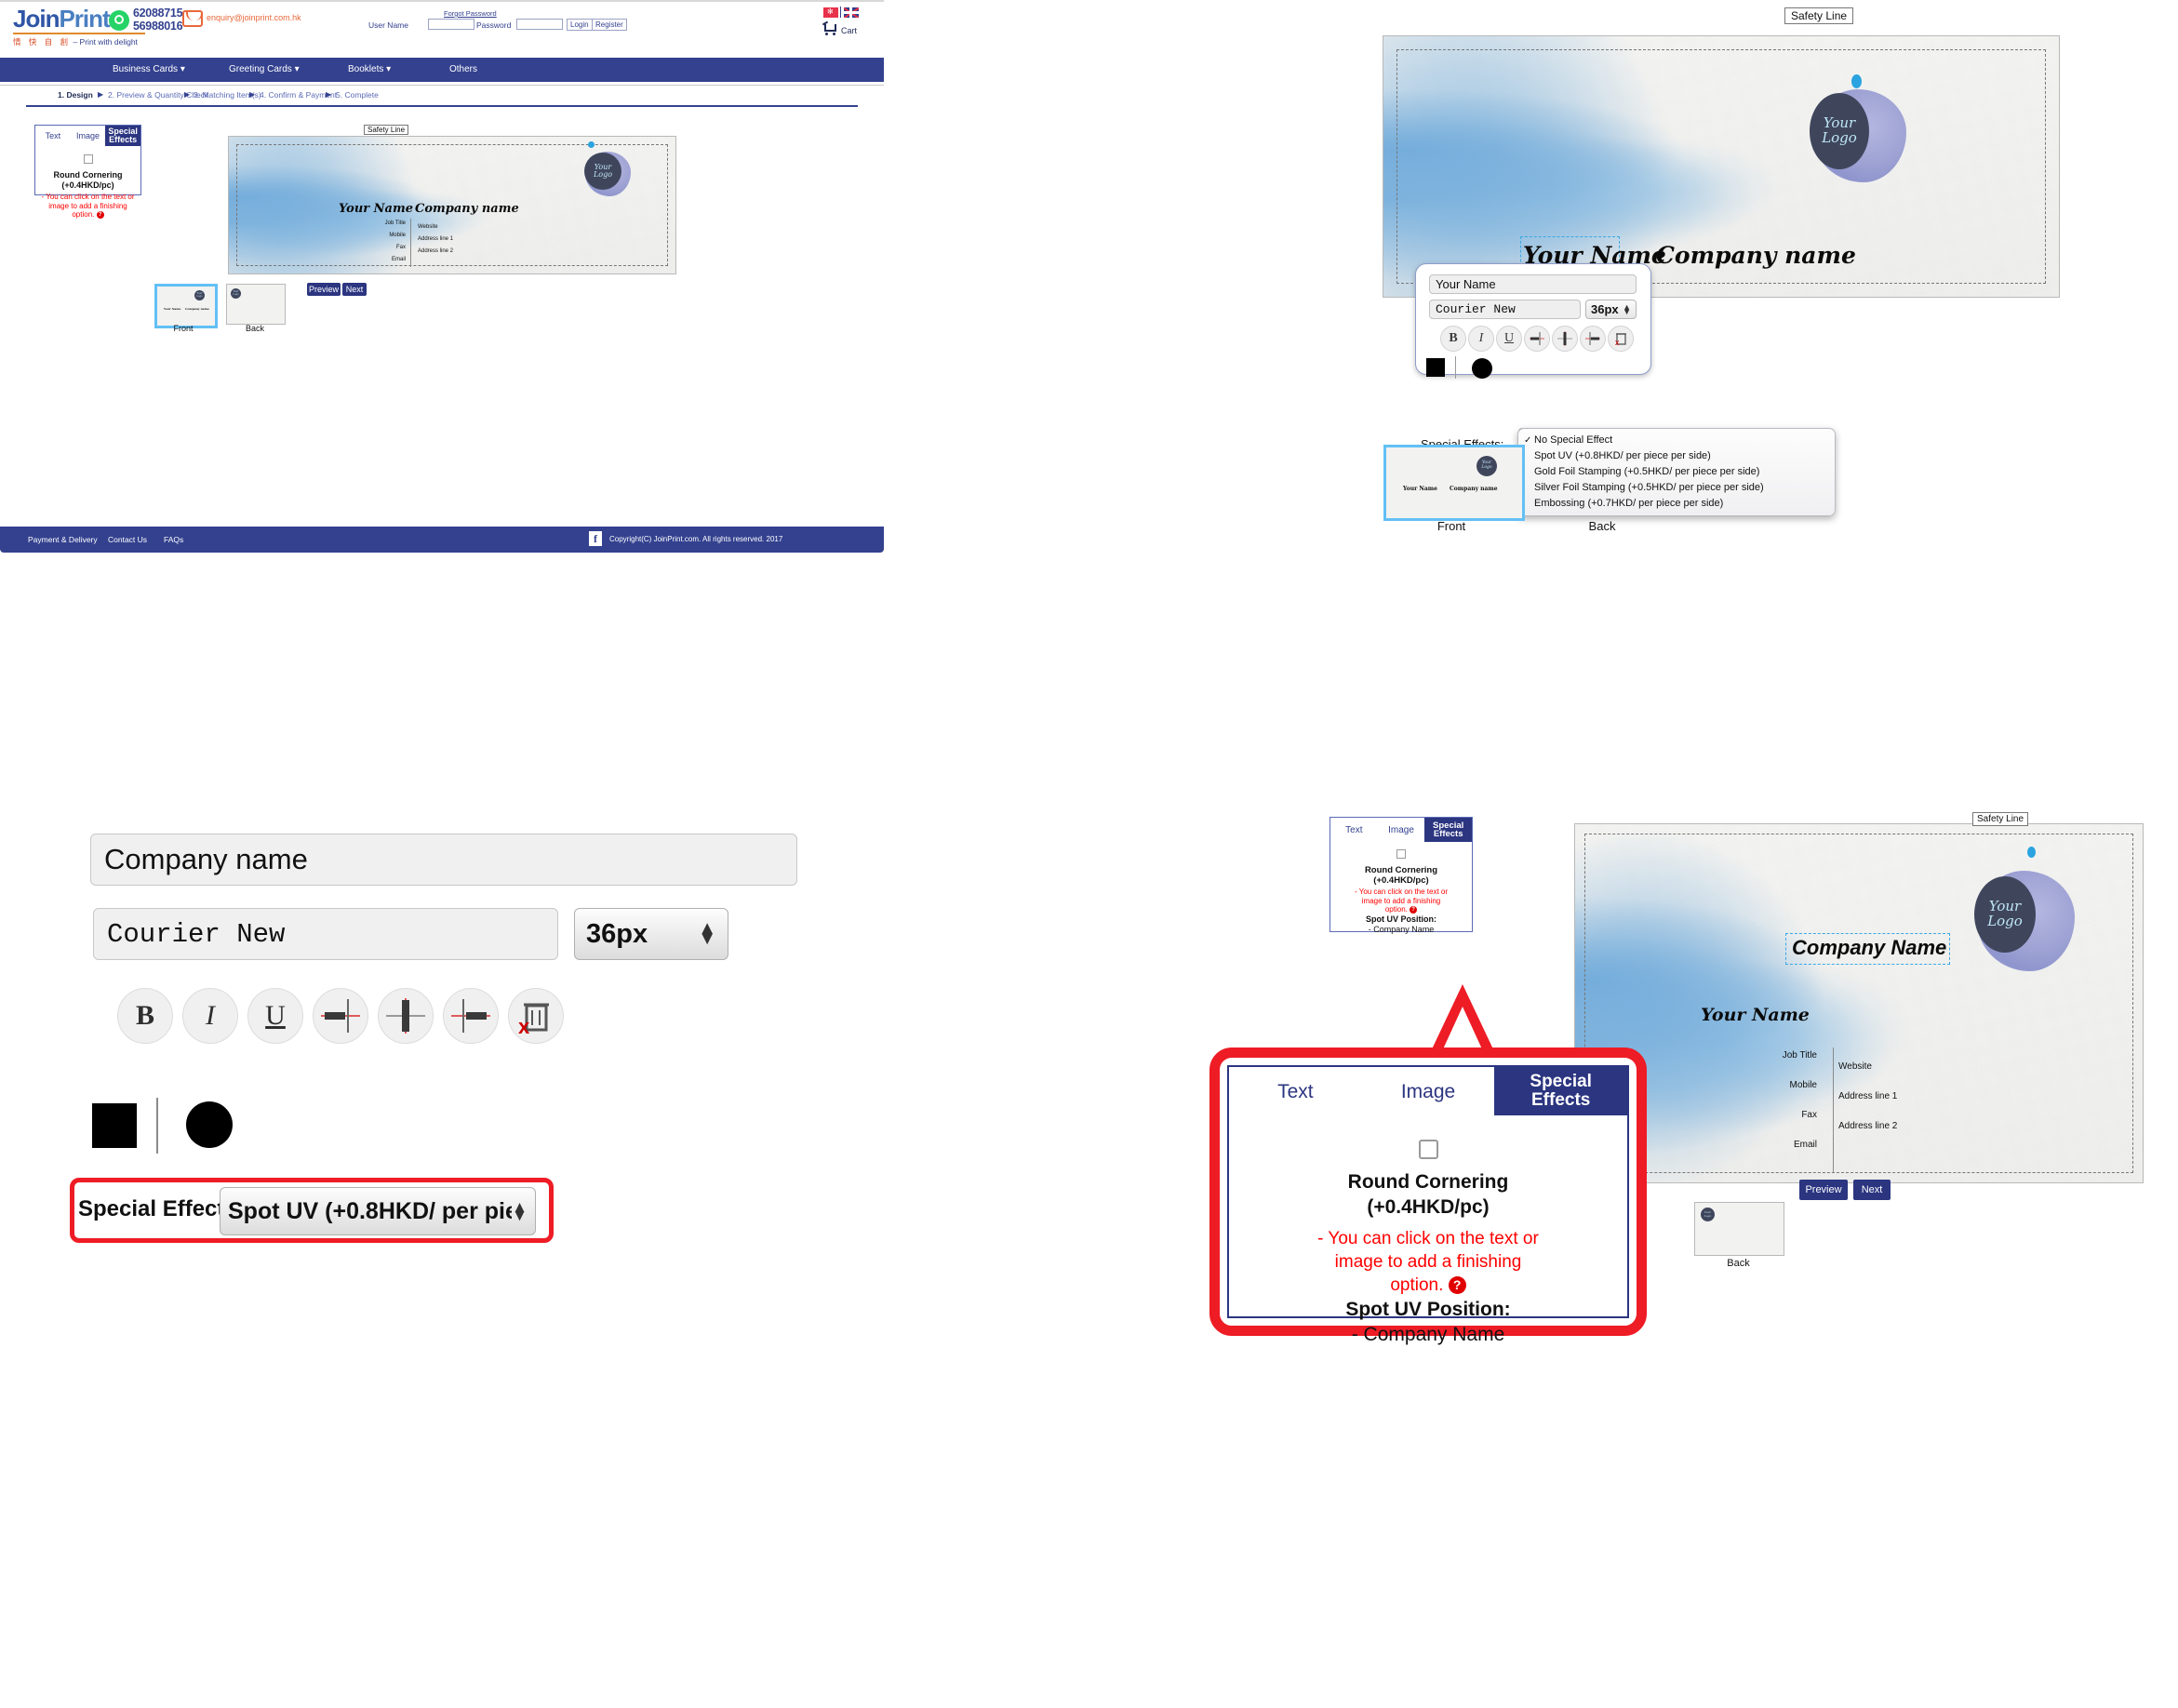  Describe the element at coordinates (1505, 309) in the screenshot. I see `font-family-input: Courier New` at that location.